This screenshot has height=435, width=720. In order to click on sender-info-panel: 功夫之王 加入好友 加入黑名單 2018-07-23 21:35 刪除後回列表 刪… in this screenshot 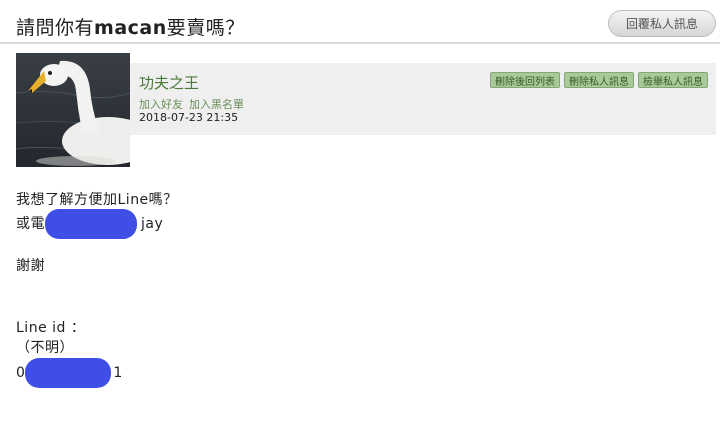, I will do `click(423, 99)`.